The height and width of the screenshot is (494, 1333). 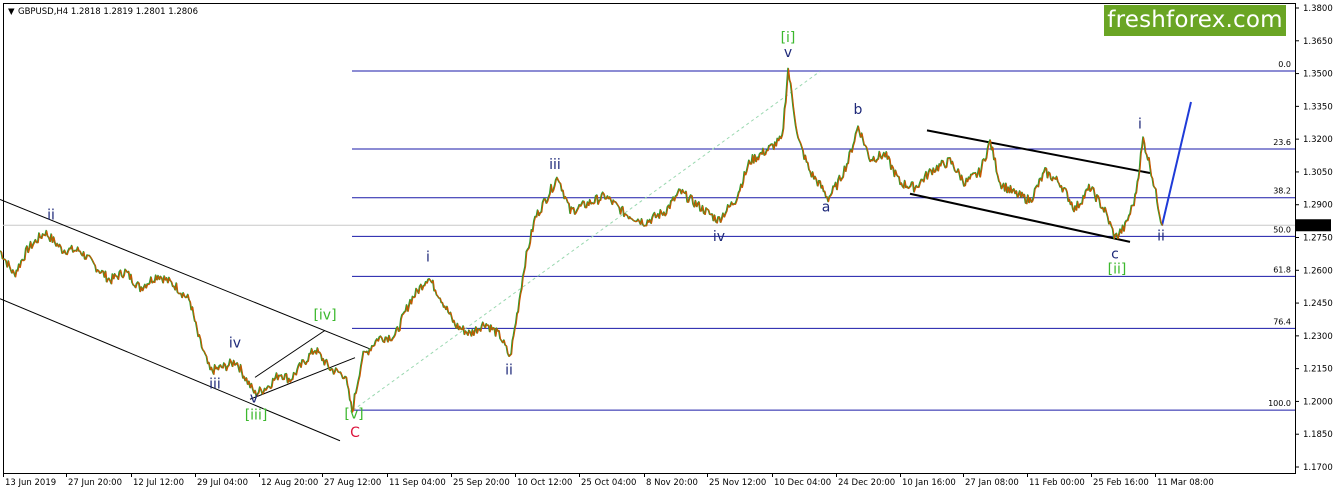 What do you see at coordinates (481, 483) in the screenshot?
I see `x-tick-label: 25 Sep 20:00` at bounding box center [481, 483].